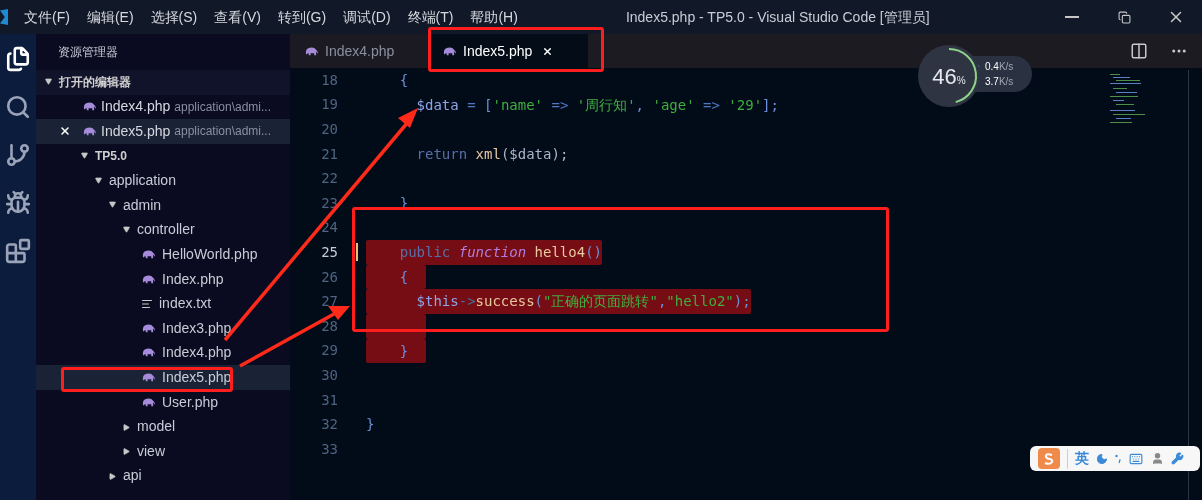 The image size is (1202, 500). I want to click on folder-item: model, so click(163, 426).